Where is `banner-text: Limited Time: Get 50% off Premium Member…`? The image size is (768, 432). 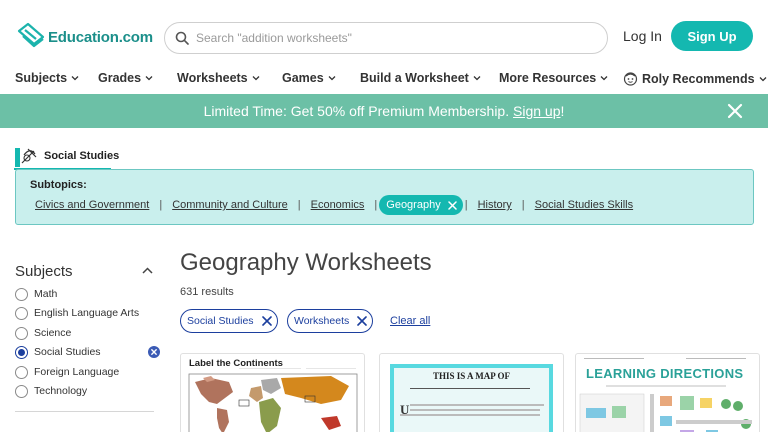
banner-text: Limited Time: Get 50% off Premium Member… is located at coordinates (356, 111).